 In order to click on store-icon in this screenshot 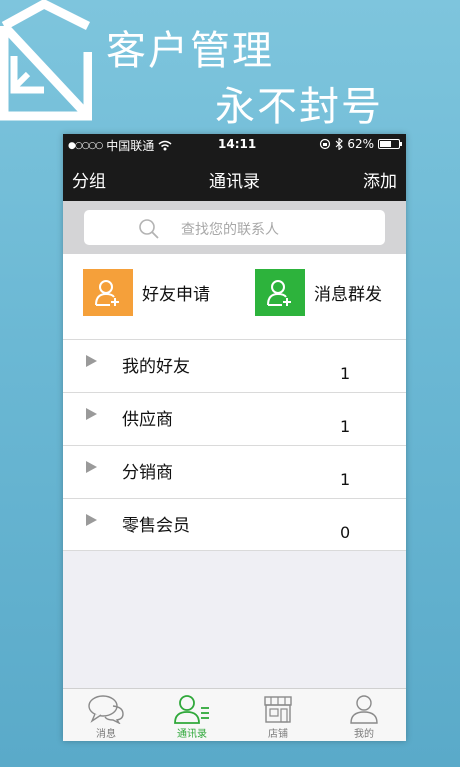, I will do `click(278, 709)`.